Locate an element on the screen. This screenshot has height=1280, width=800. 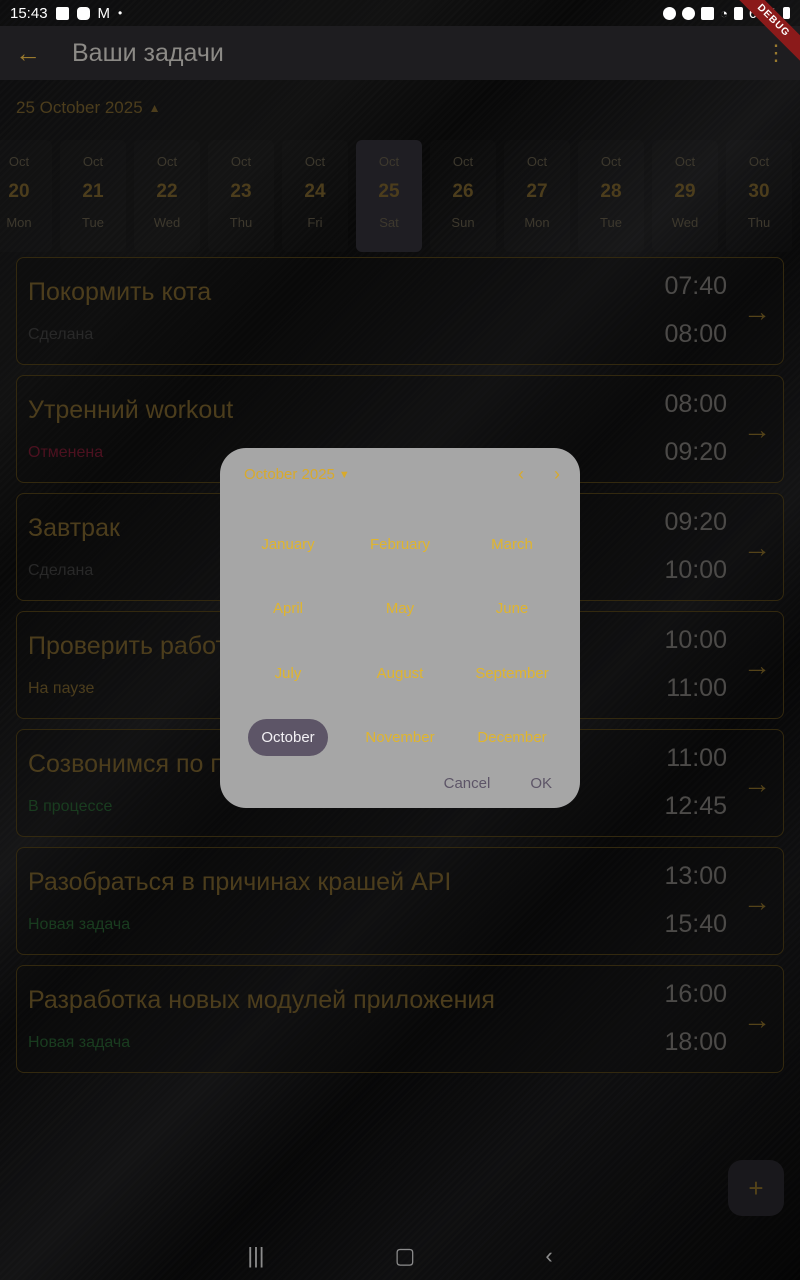
month-option: November is located at coordinates (400, 738).